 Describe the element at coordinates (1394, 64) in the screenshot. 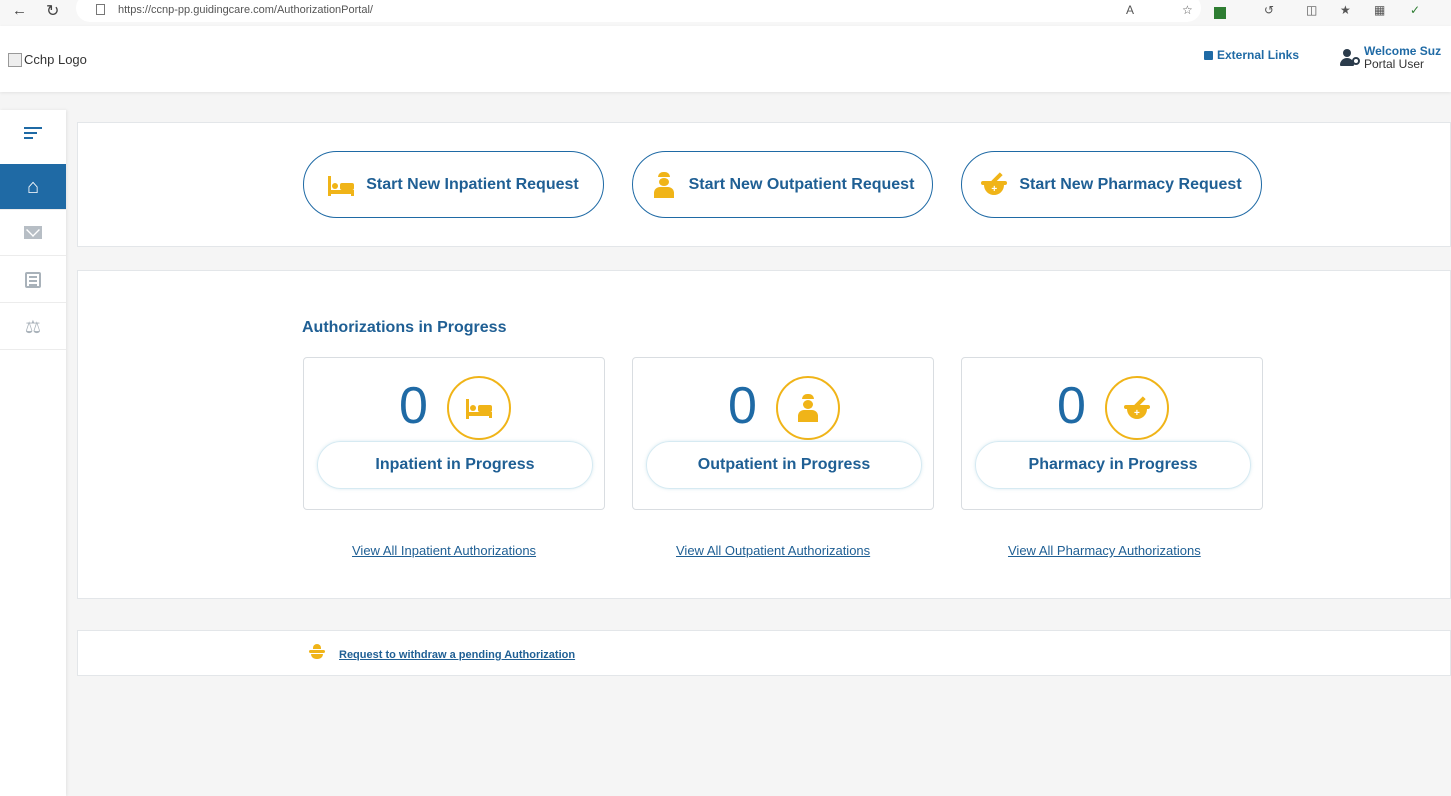

I see `user-role: Portal User` at that location.